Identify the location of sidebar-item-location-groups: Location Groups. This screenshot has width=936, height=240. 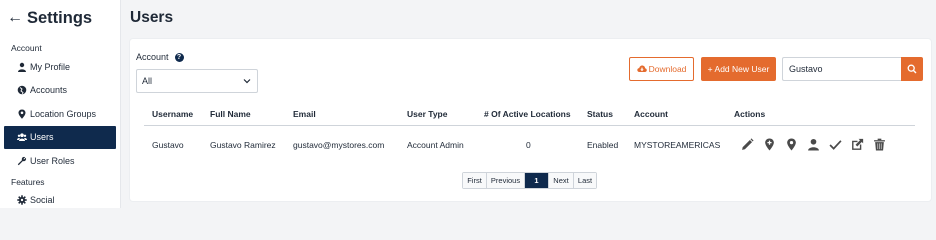
(60, 114).